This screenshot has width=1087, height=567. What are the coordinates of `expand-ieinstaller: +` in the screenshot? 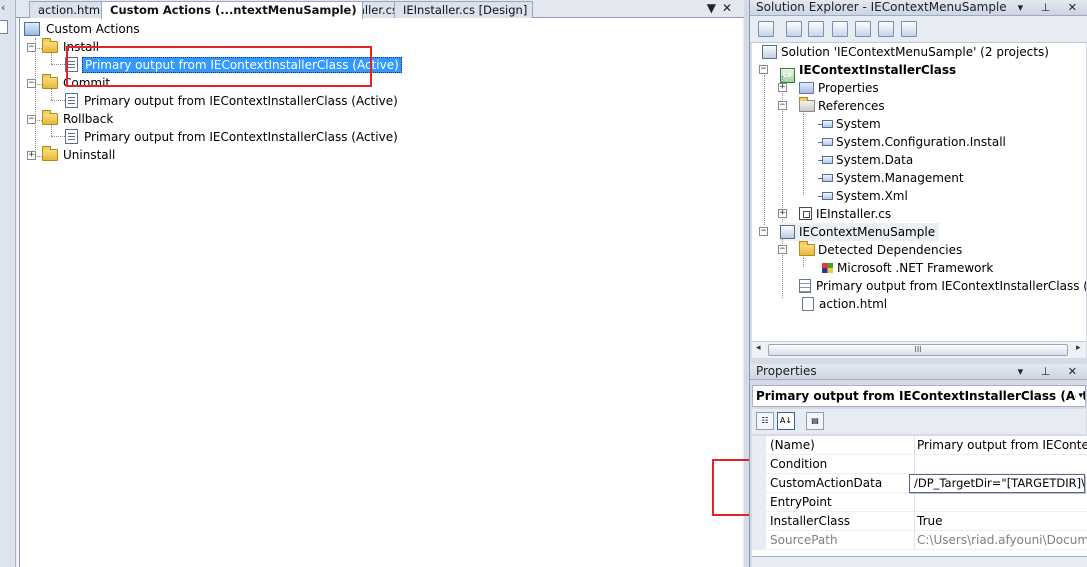 It's located at (782, 213).